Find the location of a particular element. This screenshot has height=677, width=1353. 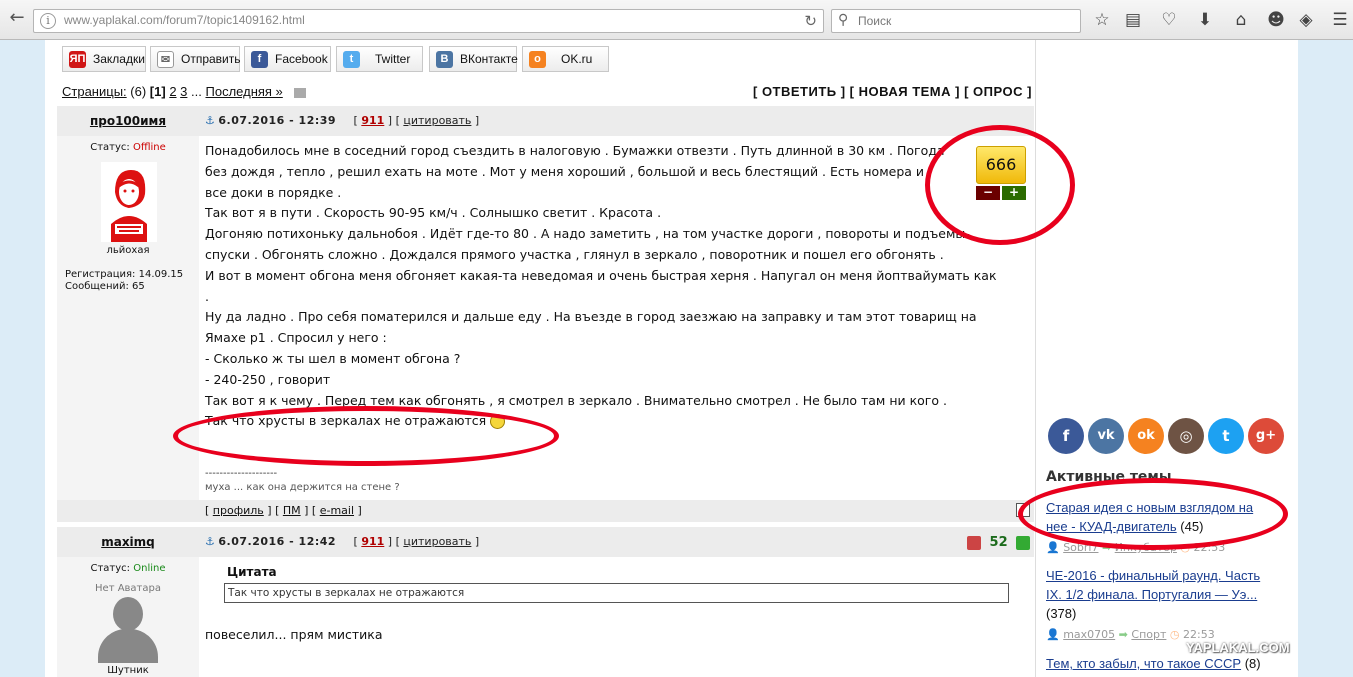

post-footer: [ профиль ] [ ПМ ] [ e-mail ] ↑ is located at coordinates (545, 511).